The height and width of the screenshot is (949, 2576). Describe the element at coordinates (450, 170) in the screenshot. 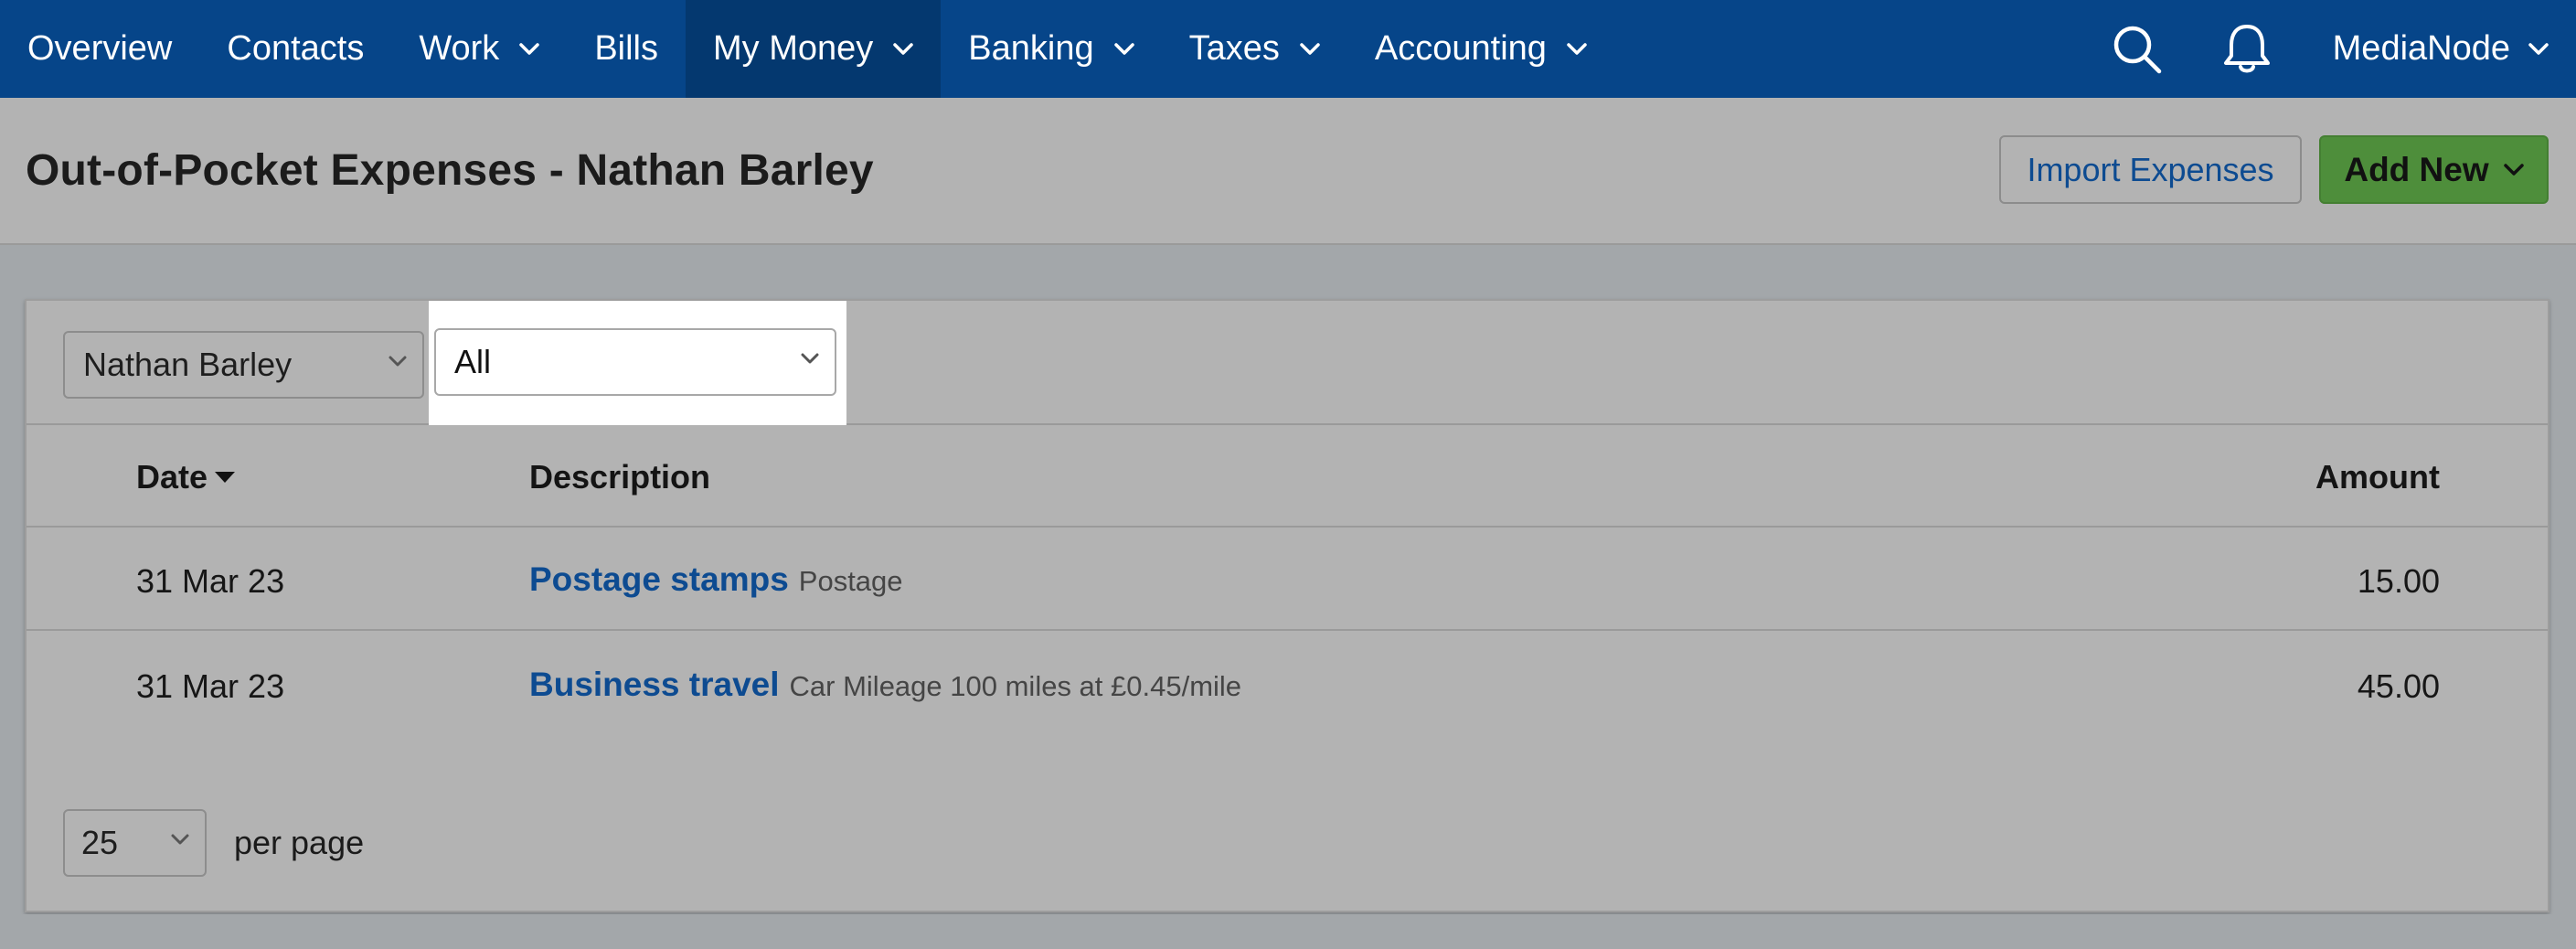

I see `page-title: Out-of-Pocket Expenses - Nathan Barley` at that location.